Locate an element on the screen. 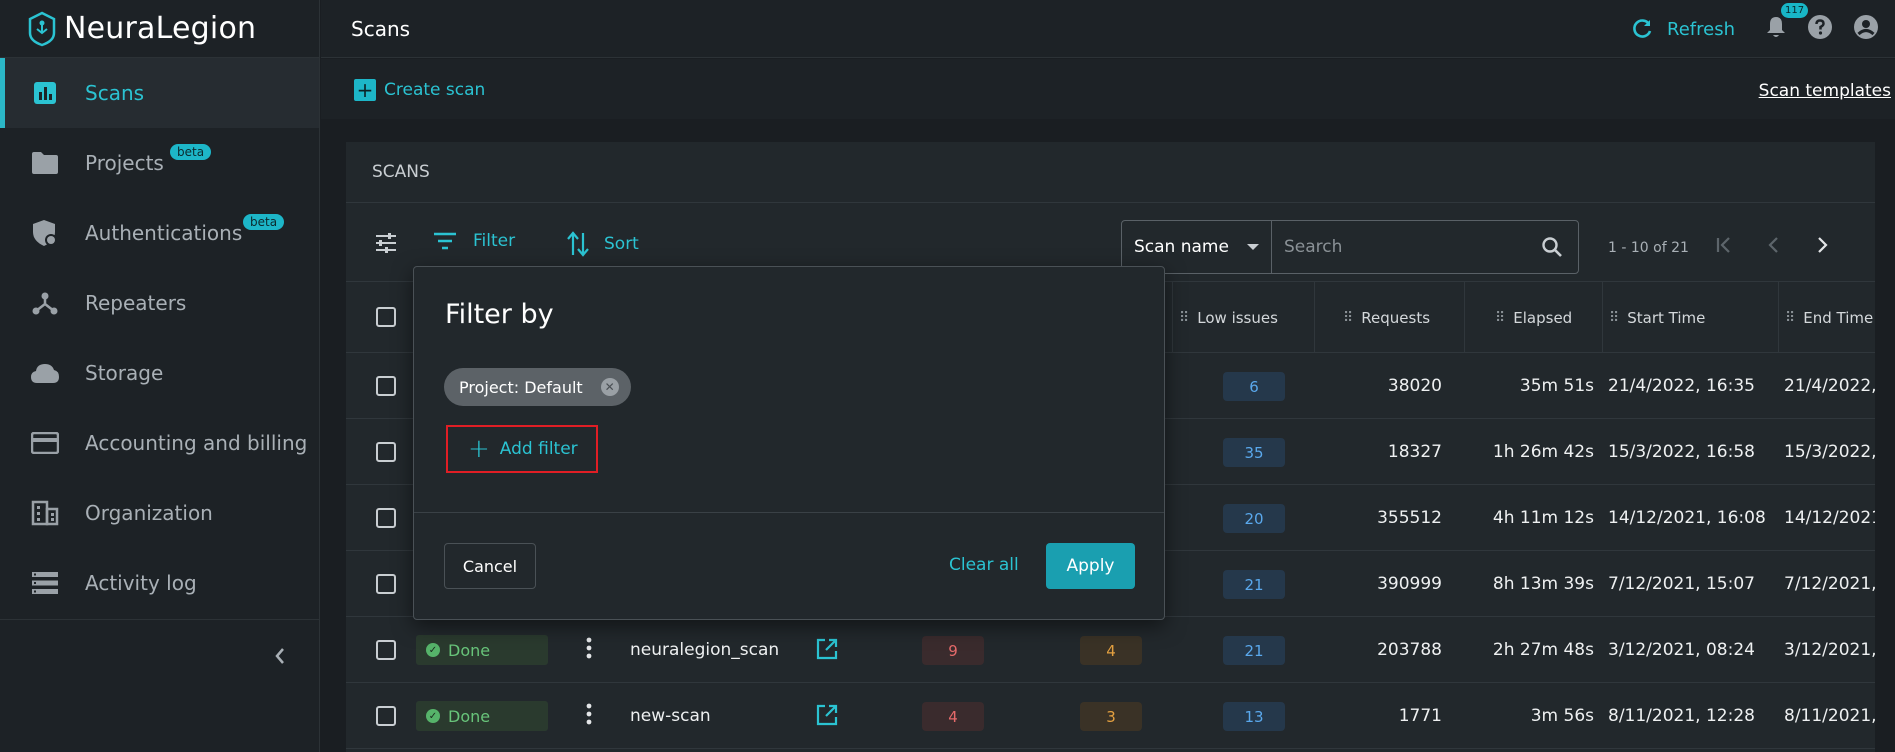 The image size is (1895, 752). sidebar-item-organization: Organization is located at coordinates (159, 513).